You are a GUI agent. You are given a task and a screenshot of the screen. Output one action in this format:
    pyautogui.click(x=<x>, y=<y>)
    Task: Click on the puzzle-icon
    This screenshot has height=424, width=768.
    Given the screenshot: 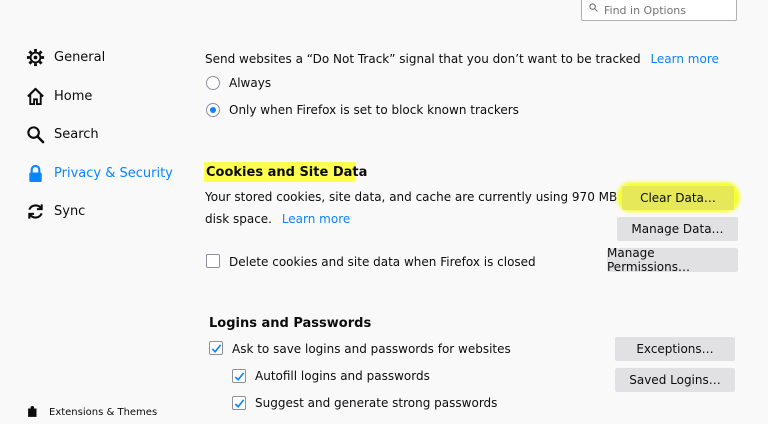 What is the action you would take?
    pyautogui.click(x=32, y=411)
    